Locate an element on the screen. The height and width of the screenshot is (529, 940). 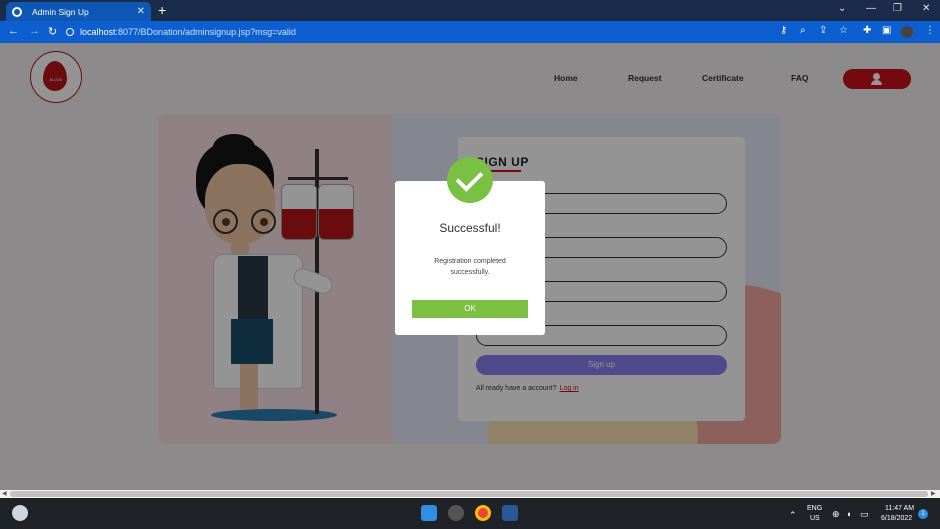
volume-icon: ◖ is located at coordinates (848, 514).